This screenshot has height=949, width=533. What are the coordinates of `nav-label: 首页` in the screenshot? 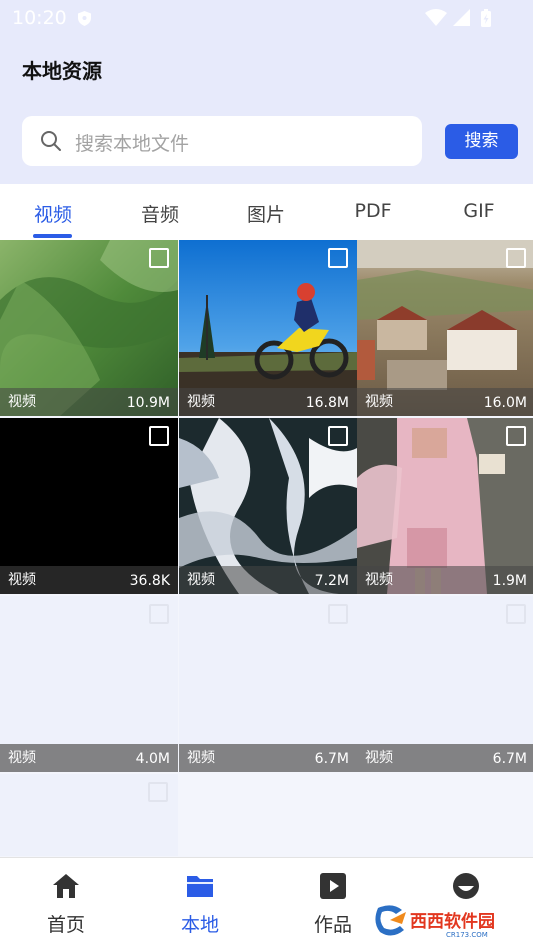 It's located at (65, 925).